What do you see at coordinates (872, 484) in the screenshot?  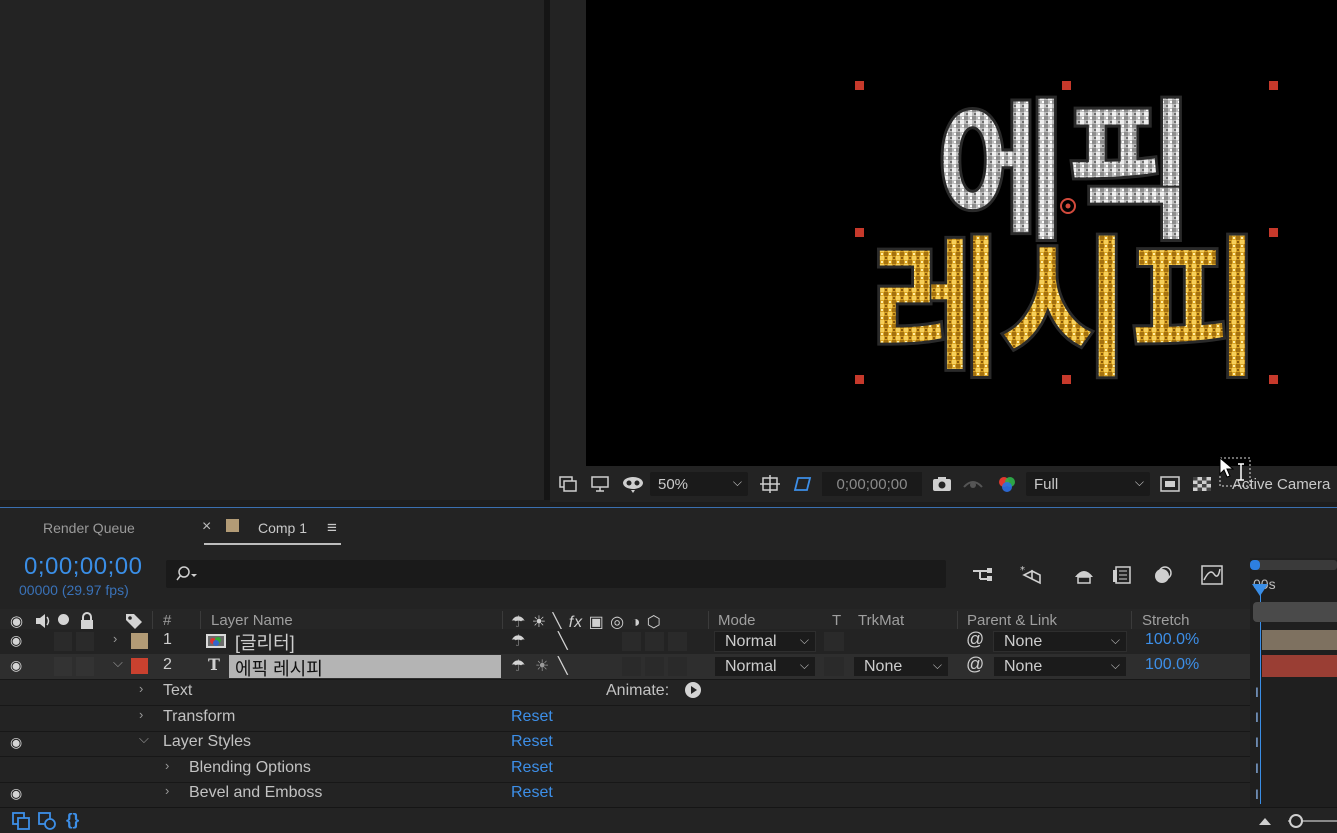 I see `viewer-timecode: 0;00;00;00` at bounding box center [872, 484].